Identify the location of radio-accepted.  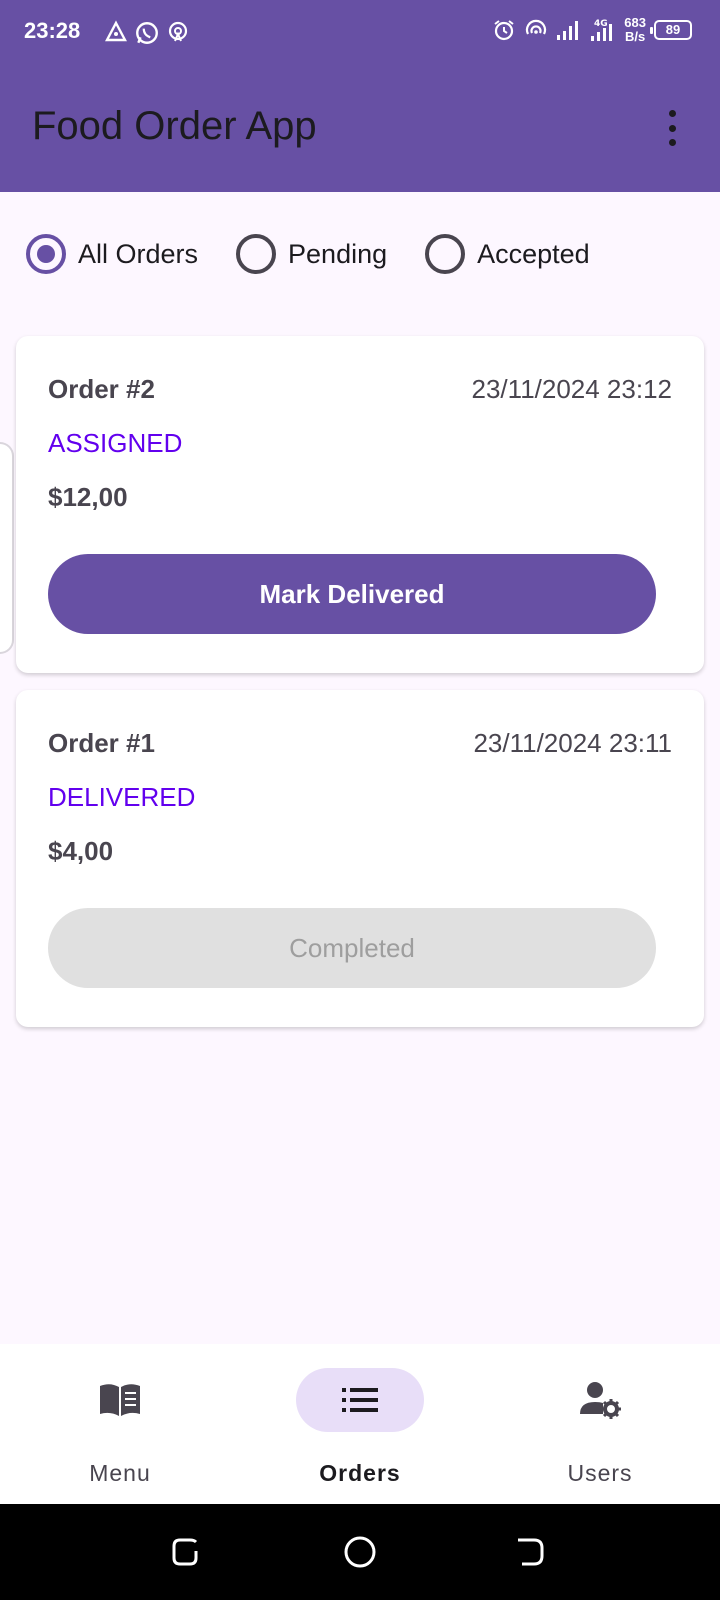
(445, 254).